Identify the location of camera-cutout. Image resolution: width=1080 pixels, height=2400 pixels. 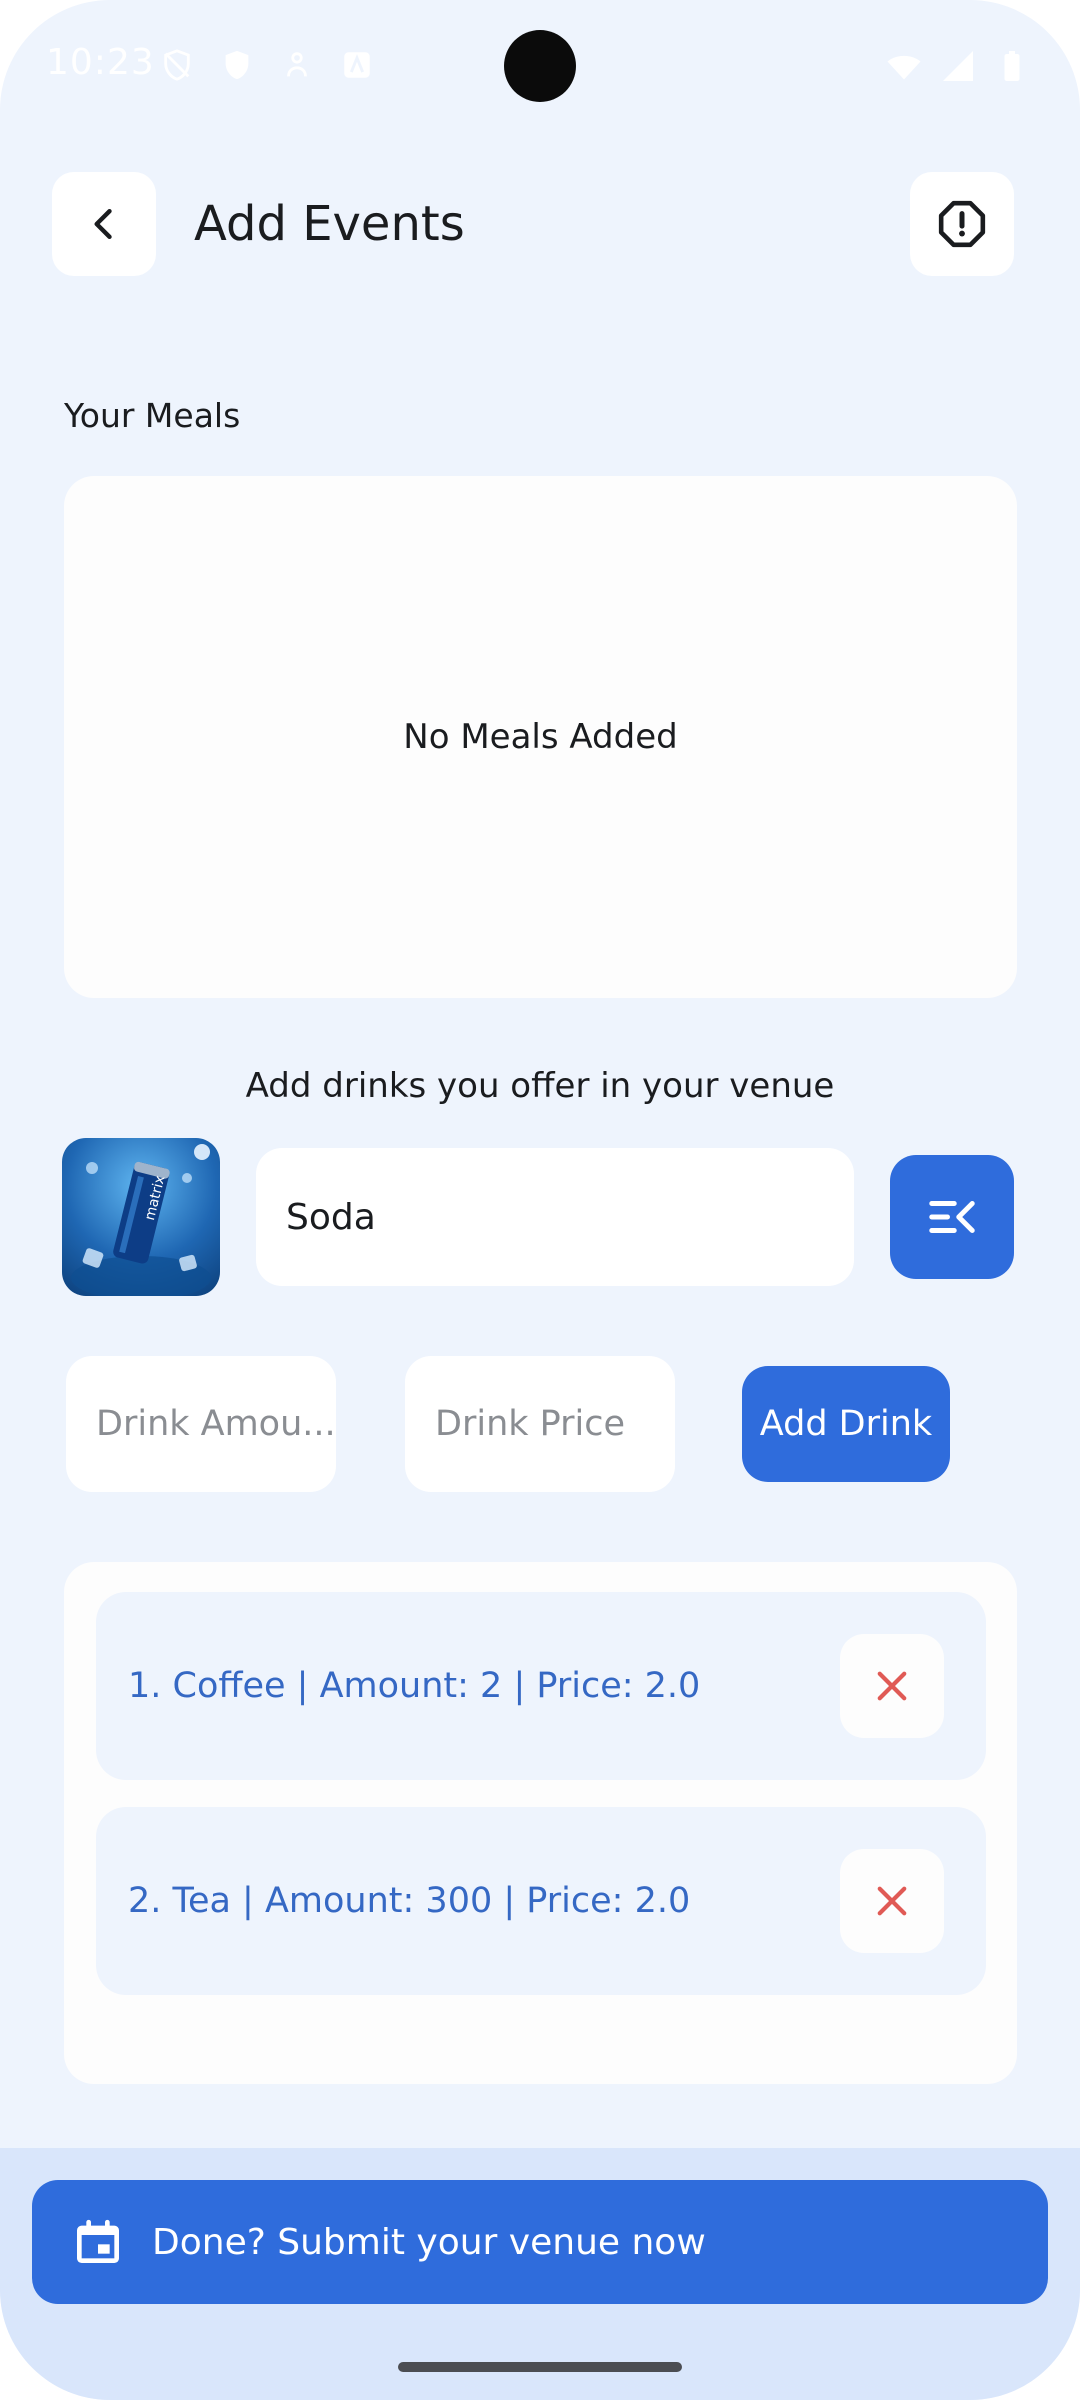
(540, 66).